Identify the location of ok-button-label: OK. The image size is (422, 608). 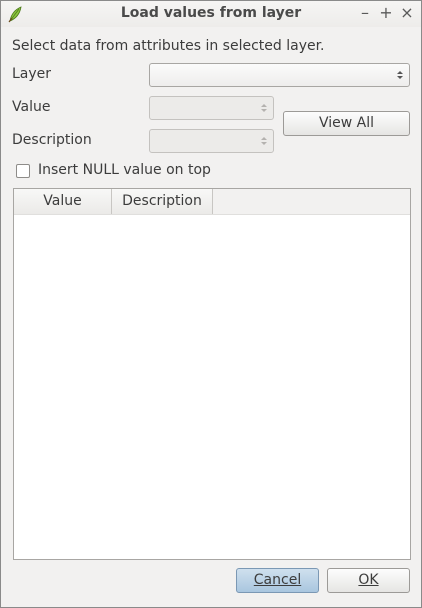
(368, 580).